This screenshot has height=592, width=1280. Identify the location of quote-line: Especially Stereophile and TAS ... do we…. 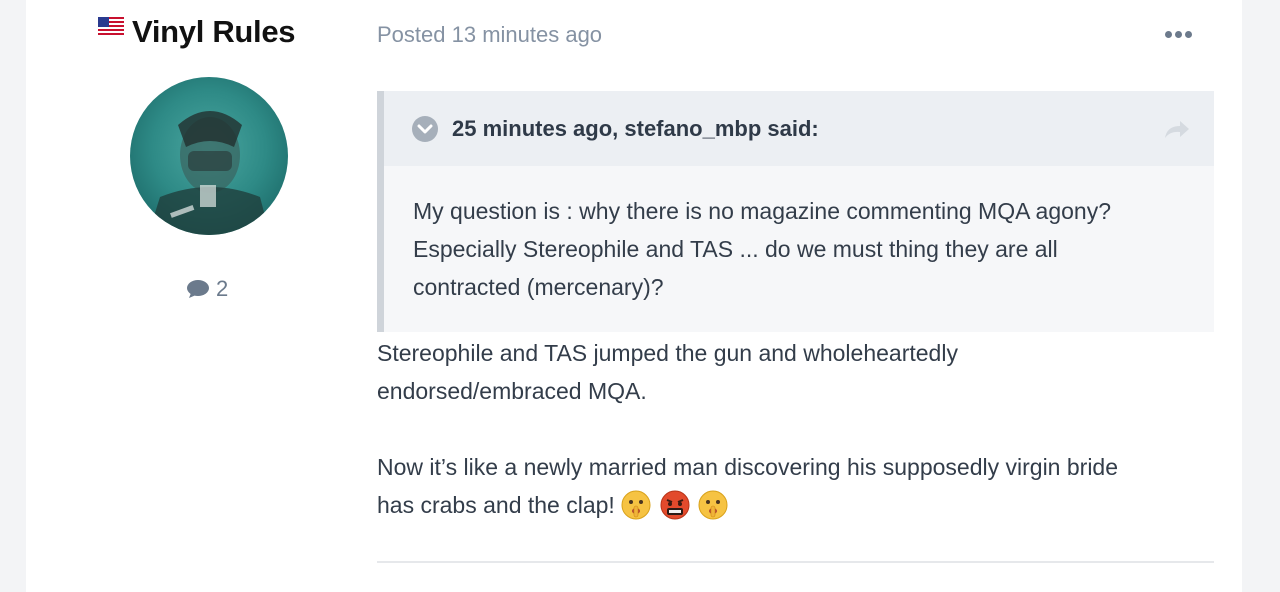
(735, 249).